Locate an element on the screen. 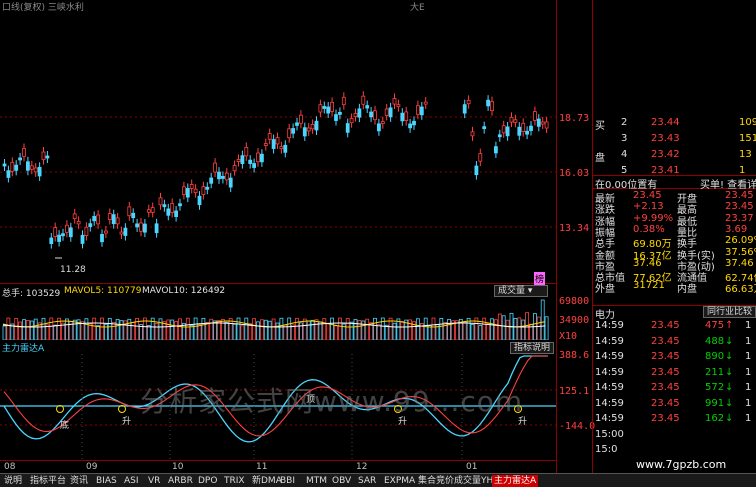  tab-12: OBV is located at coordinates (341, 481).